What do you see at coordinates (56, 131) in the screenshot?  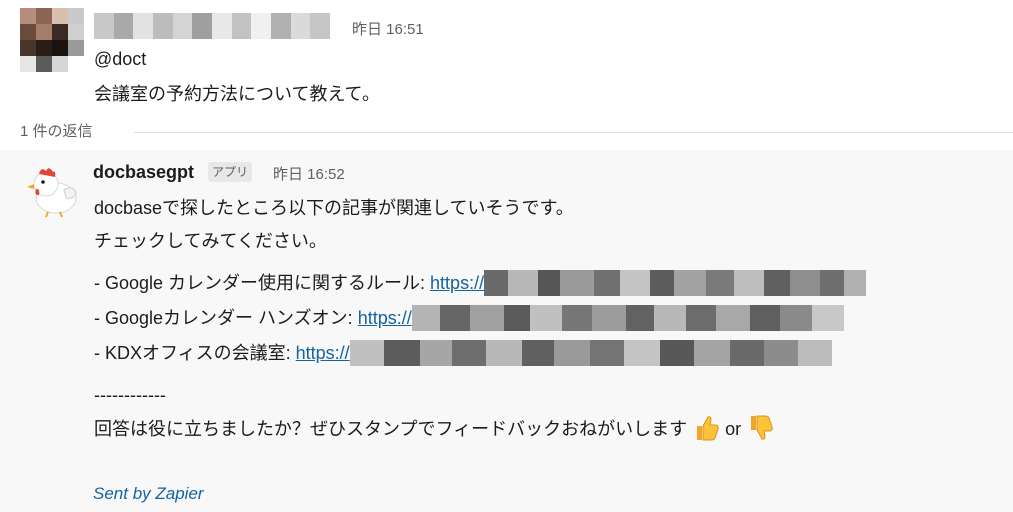 I see `thread-replies-count: 1 件の返信` at bounding box center [56, 131].